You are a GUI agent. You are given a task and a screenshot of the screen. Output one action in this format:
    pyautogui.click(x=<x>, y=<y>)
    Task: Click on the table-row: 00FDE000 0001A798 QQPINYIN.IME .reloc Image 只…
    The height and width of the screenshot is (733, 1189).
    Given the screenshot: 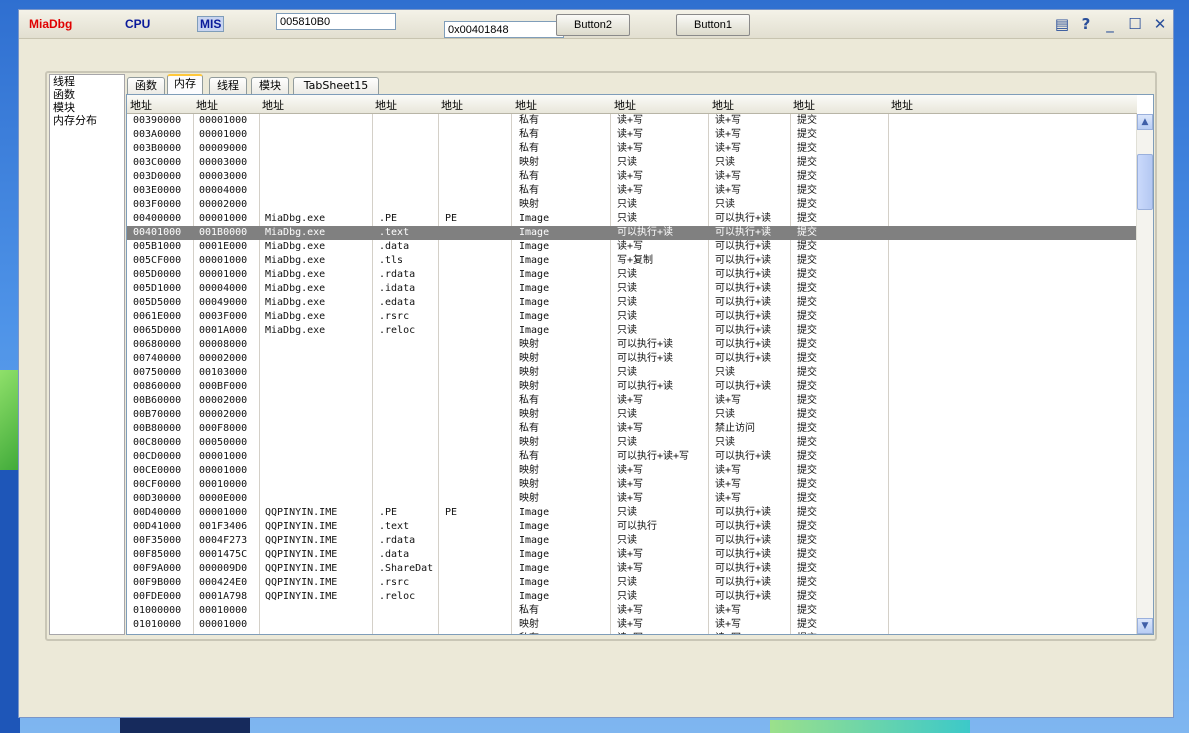 What is the action you would take?
    pyautogui.click(x=632, y=597)
    